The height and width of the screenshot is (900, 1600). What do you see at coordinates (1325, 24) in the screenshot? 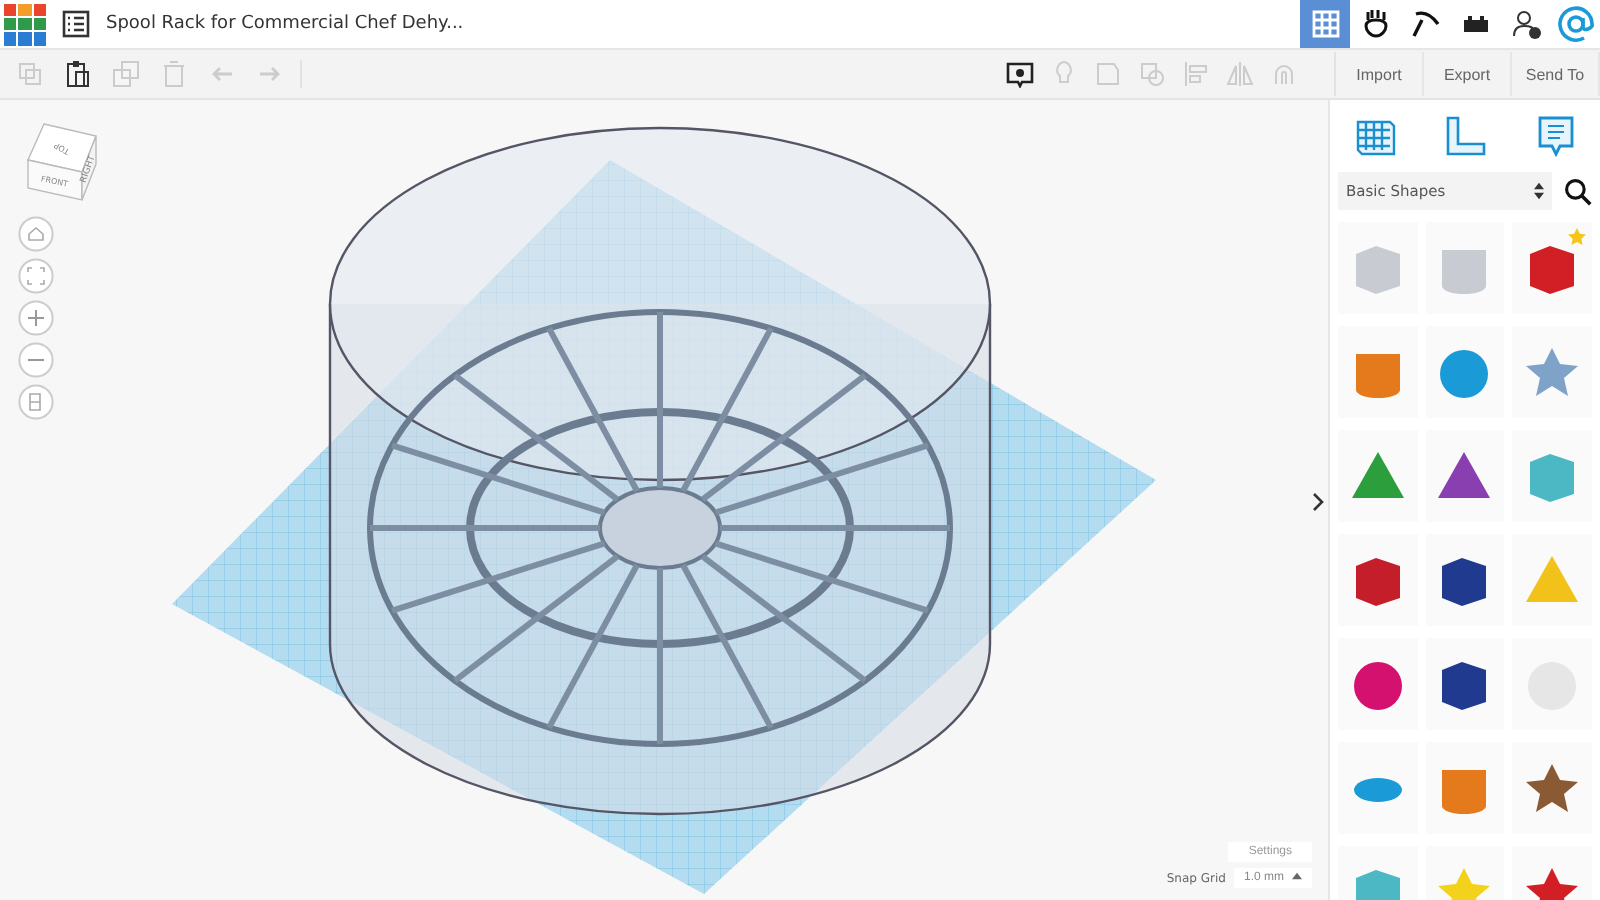
I see `grid-icon` at bounding box center [1325, 24].